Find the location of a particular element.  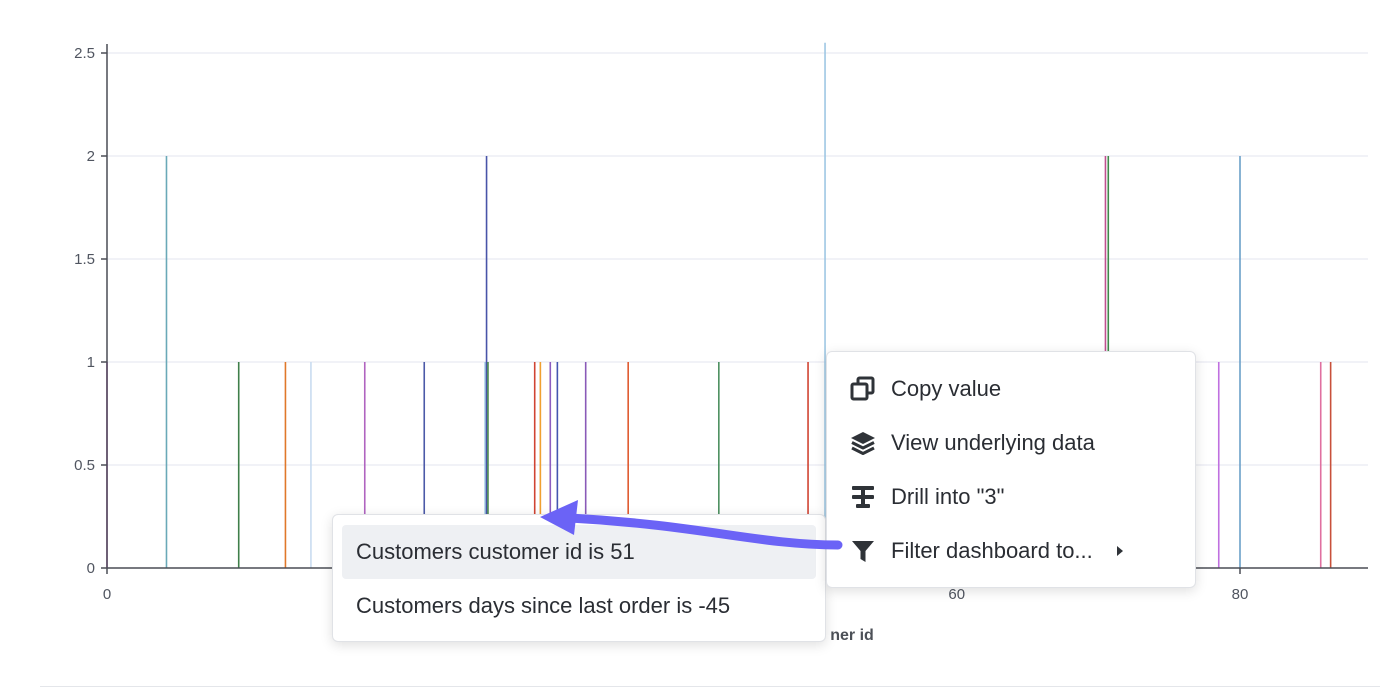

chevron-right-icon is located at coordinates (1120, 551).